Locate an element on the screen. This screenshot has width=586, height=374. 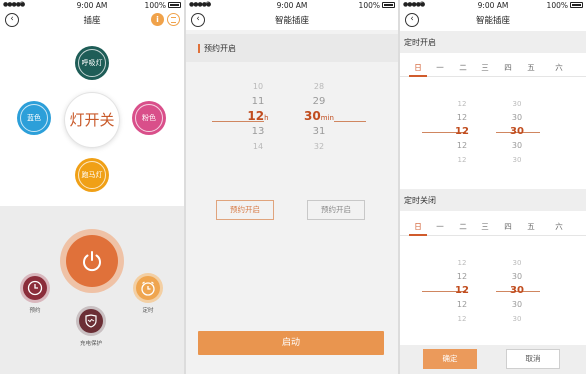
menu-icon is located at coordinates (173, 19).